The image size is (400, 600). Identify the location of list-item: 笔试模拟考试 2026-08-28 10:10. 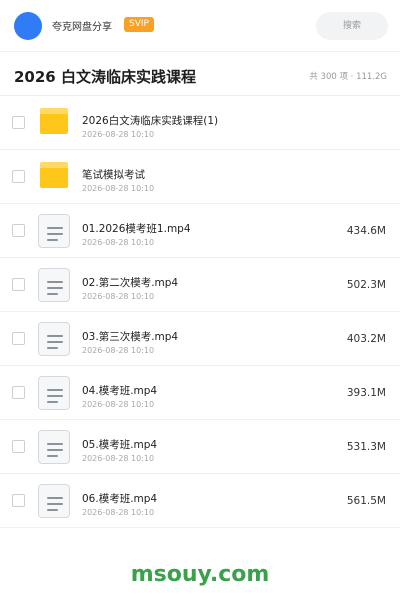
(200, 177).